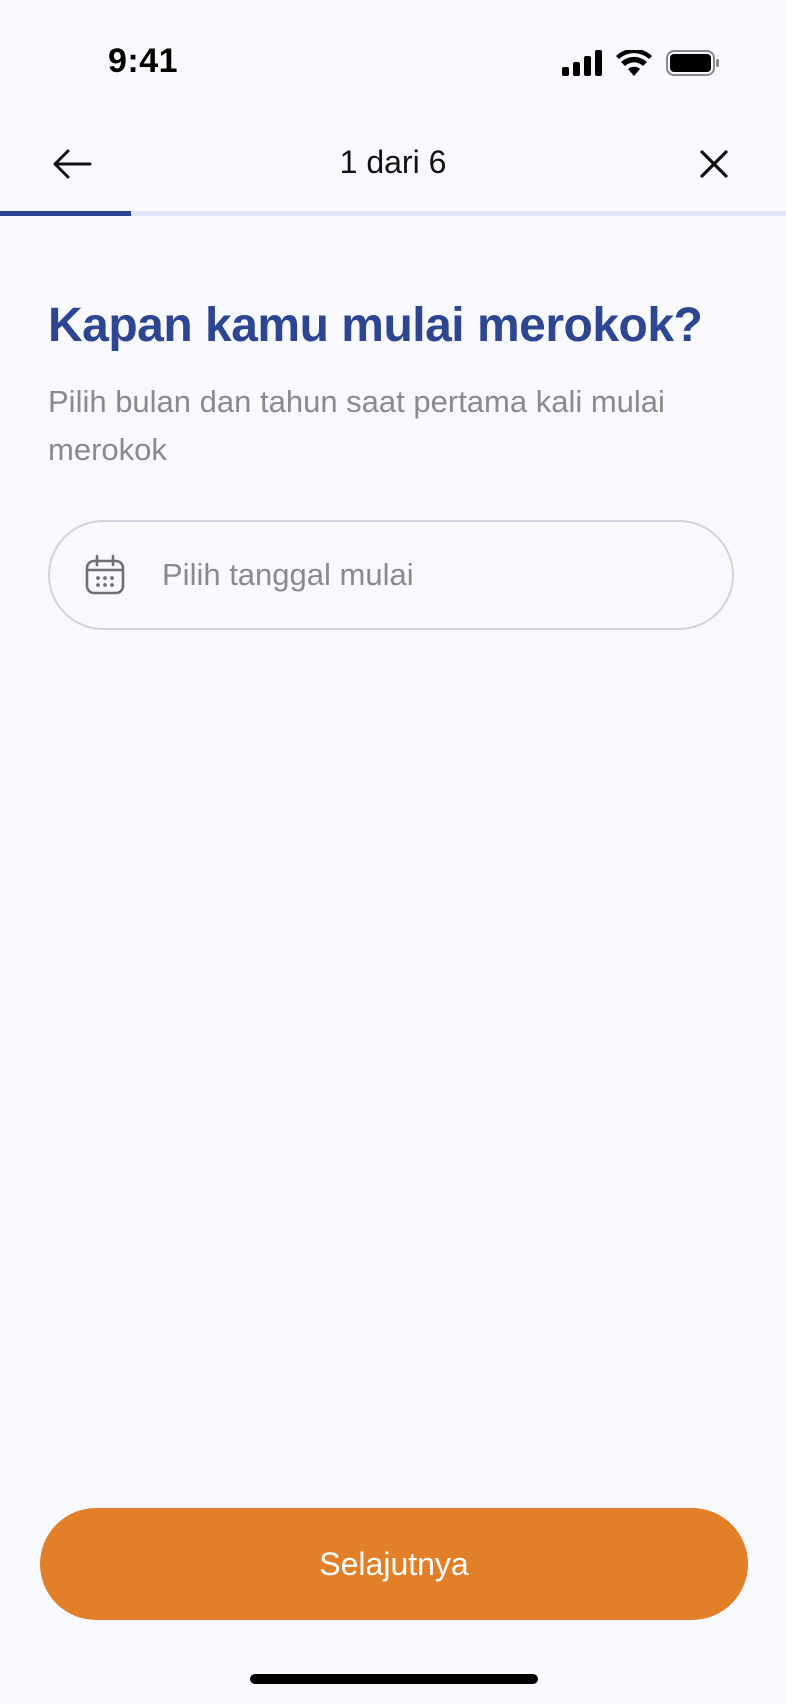  I want to click on close-button, so click(714, 166).